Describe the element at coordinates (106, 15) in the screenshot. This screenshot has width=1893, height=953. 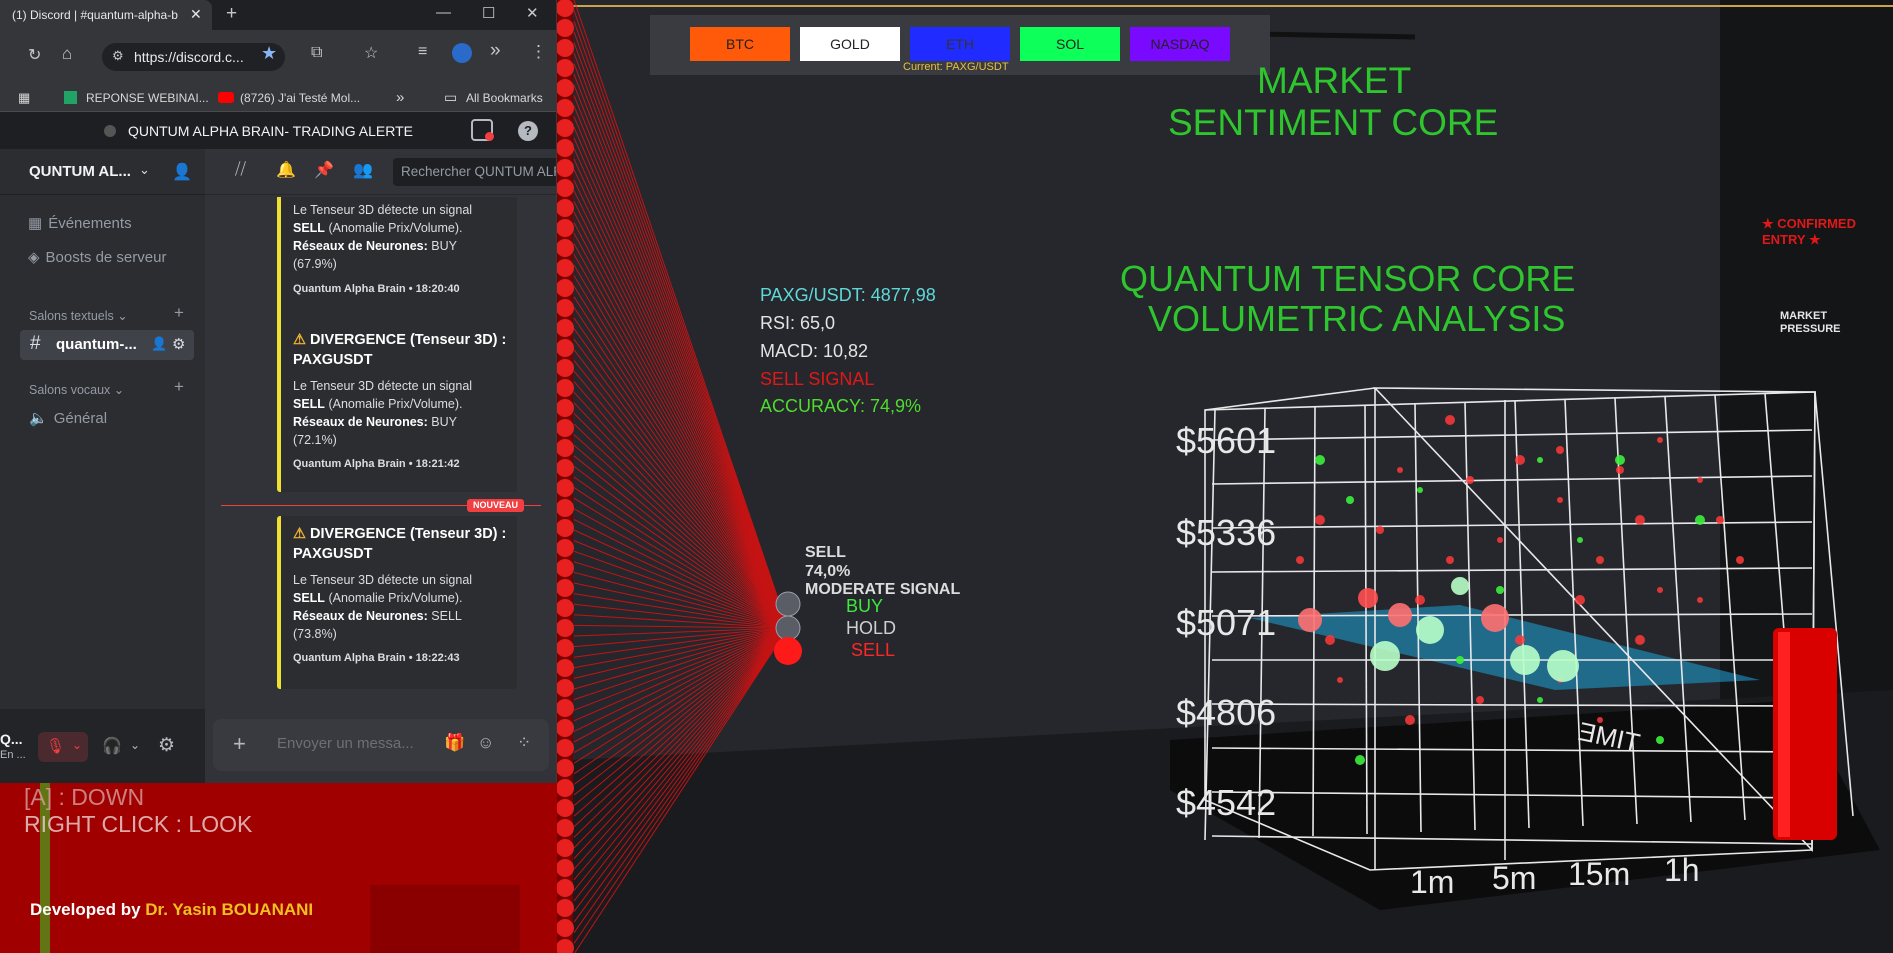
I see `browser-tab: (1) Discord | #quantum-alpha-b ✕` at that location.